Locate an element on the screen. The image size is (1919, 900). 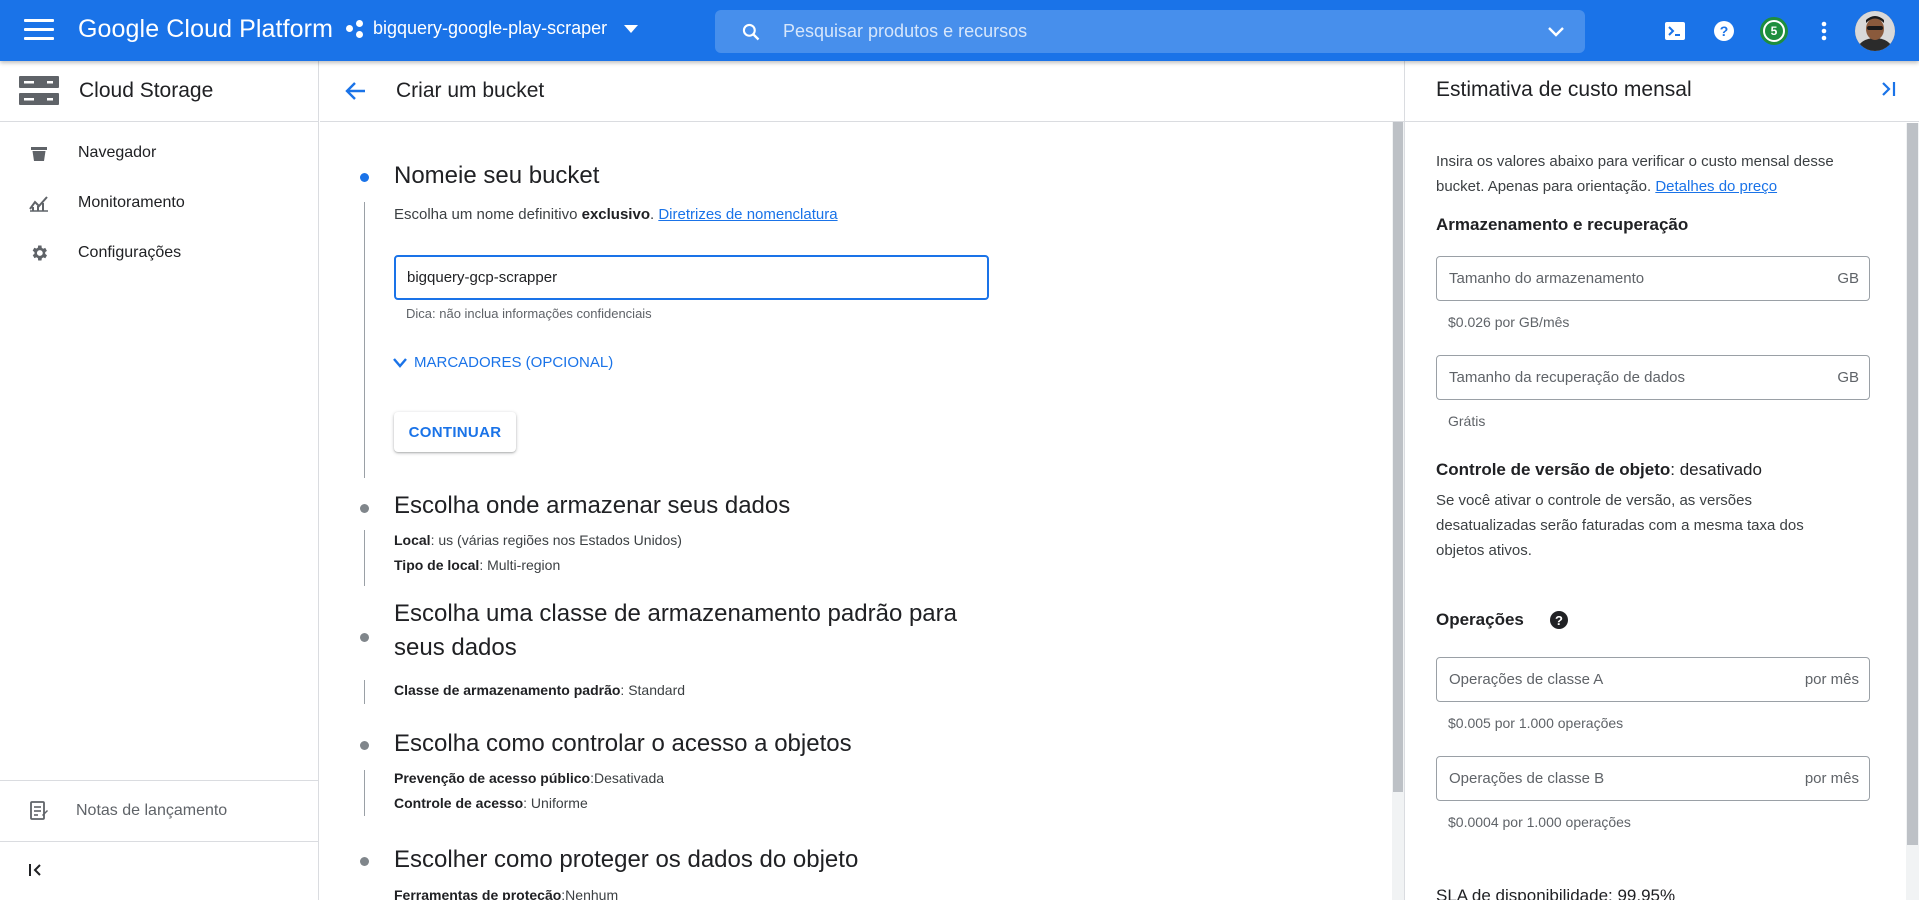
project-hexagon-icon is located at coordinates (355, 28).